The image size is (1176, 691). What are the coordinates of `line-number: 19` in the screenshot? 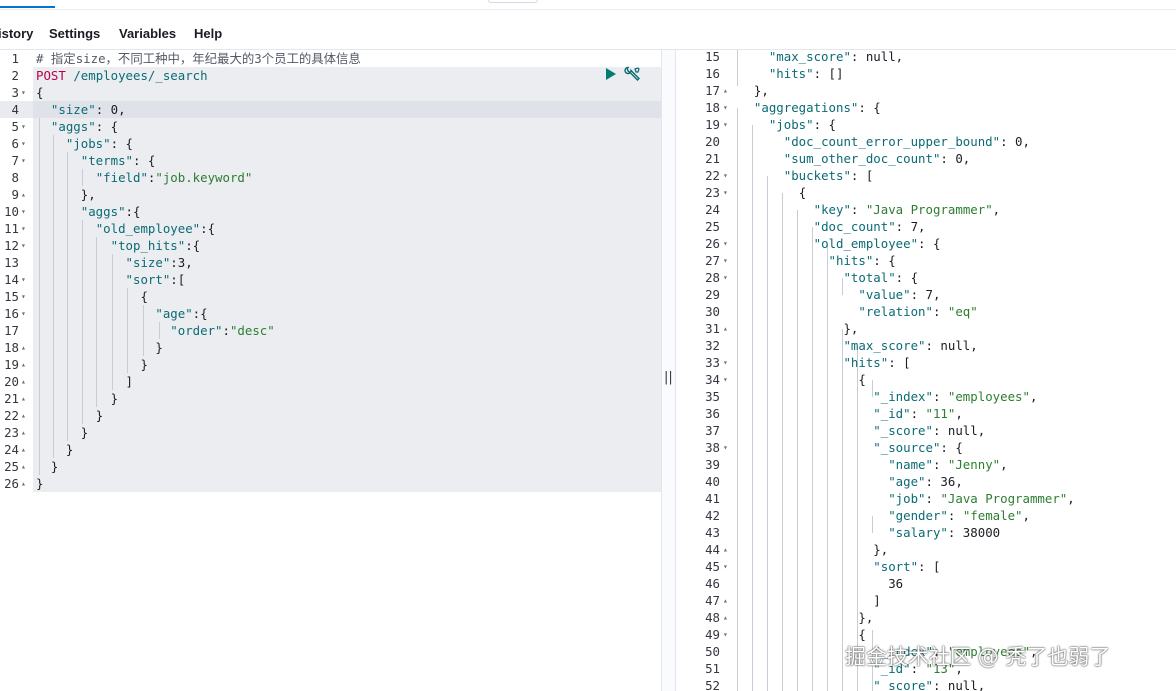 It's located at (712, 124).